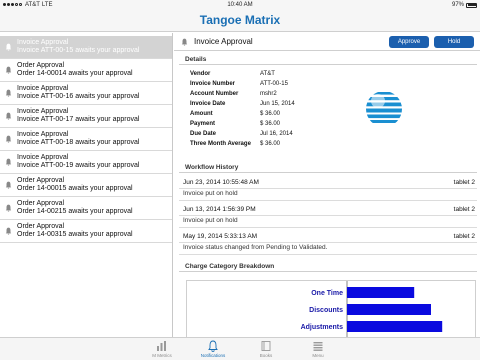 The image size is (480, 360). Describe the element at coordinates (322, 327) in the screenshot. I see `category-label: Adjustments` at that location.